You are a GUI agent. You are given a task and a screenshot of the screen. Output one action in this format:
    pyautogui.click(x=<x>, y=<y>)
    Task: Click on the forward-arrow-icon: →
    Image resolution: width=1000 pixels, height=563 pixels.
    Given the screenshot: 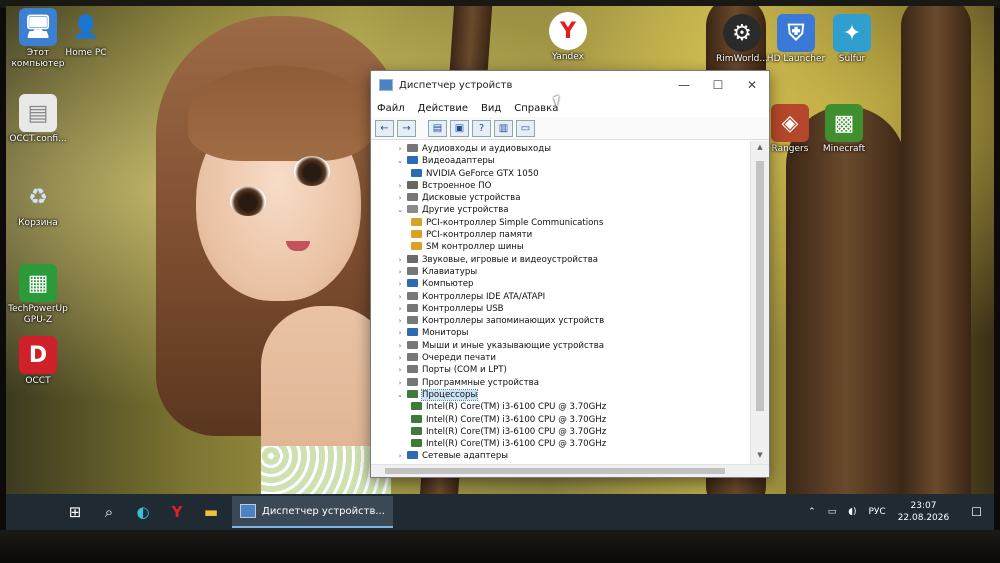 What is the action you would take?
    pyautogui.click(x=406, y=128)
    